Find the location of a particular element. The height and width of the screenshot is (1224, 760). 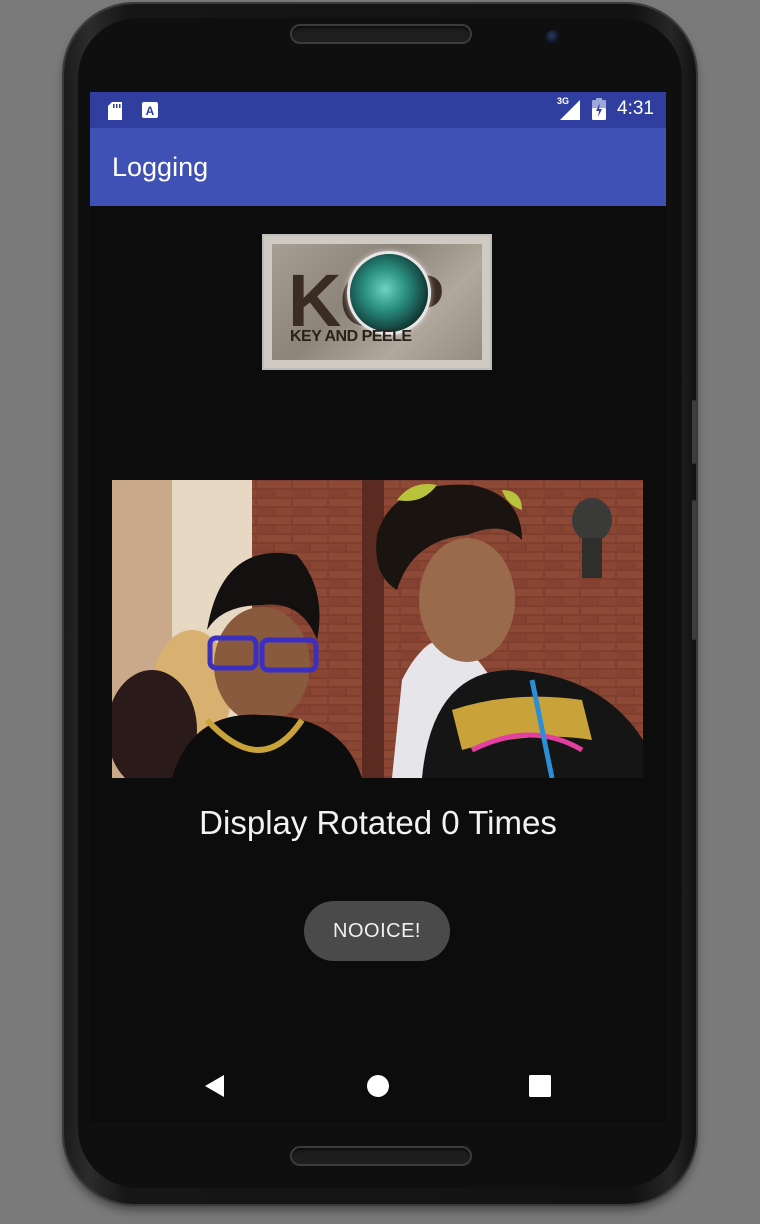

app-title: Logging is located at coordinates (160, 167).